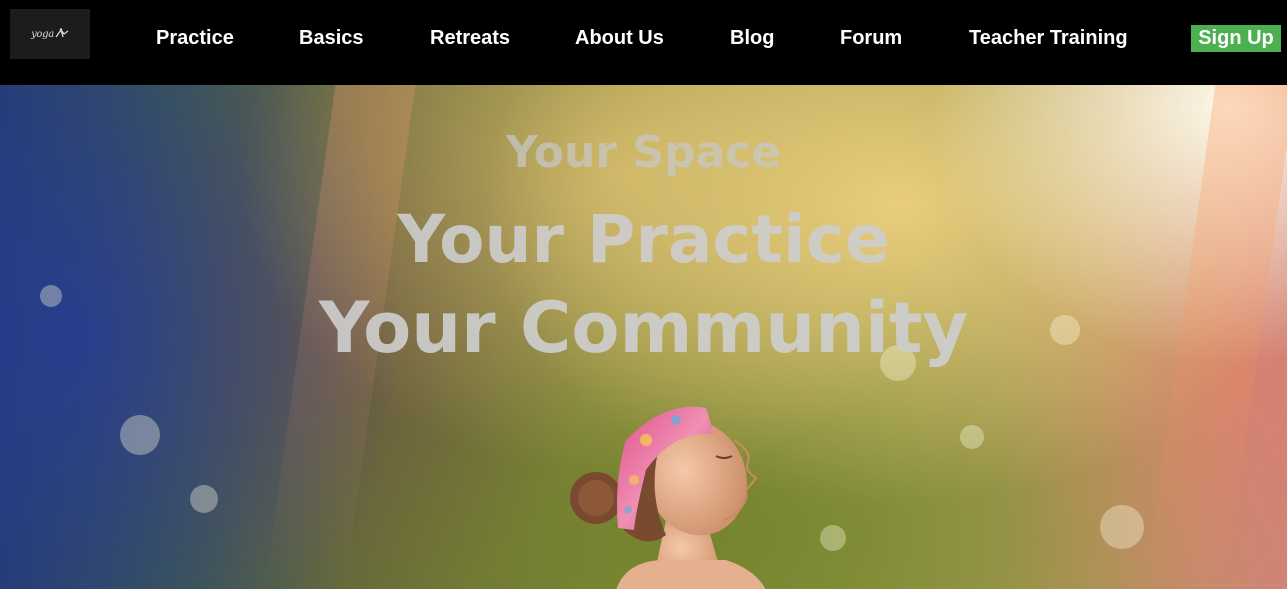  Describe the element at coordinates (871, 38) in the screenshot. I see `nav-item-forum: Forum` at that location.